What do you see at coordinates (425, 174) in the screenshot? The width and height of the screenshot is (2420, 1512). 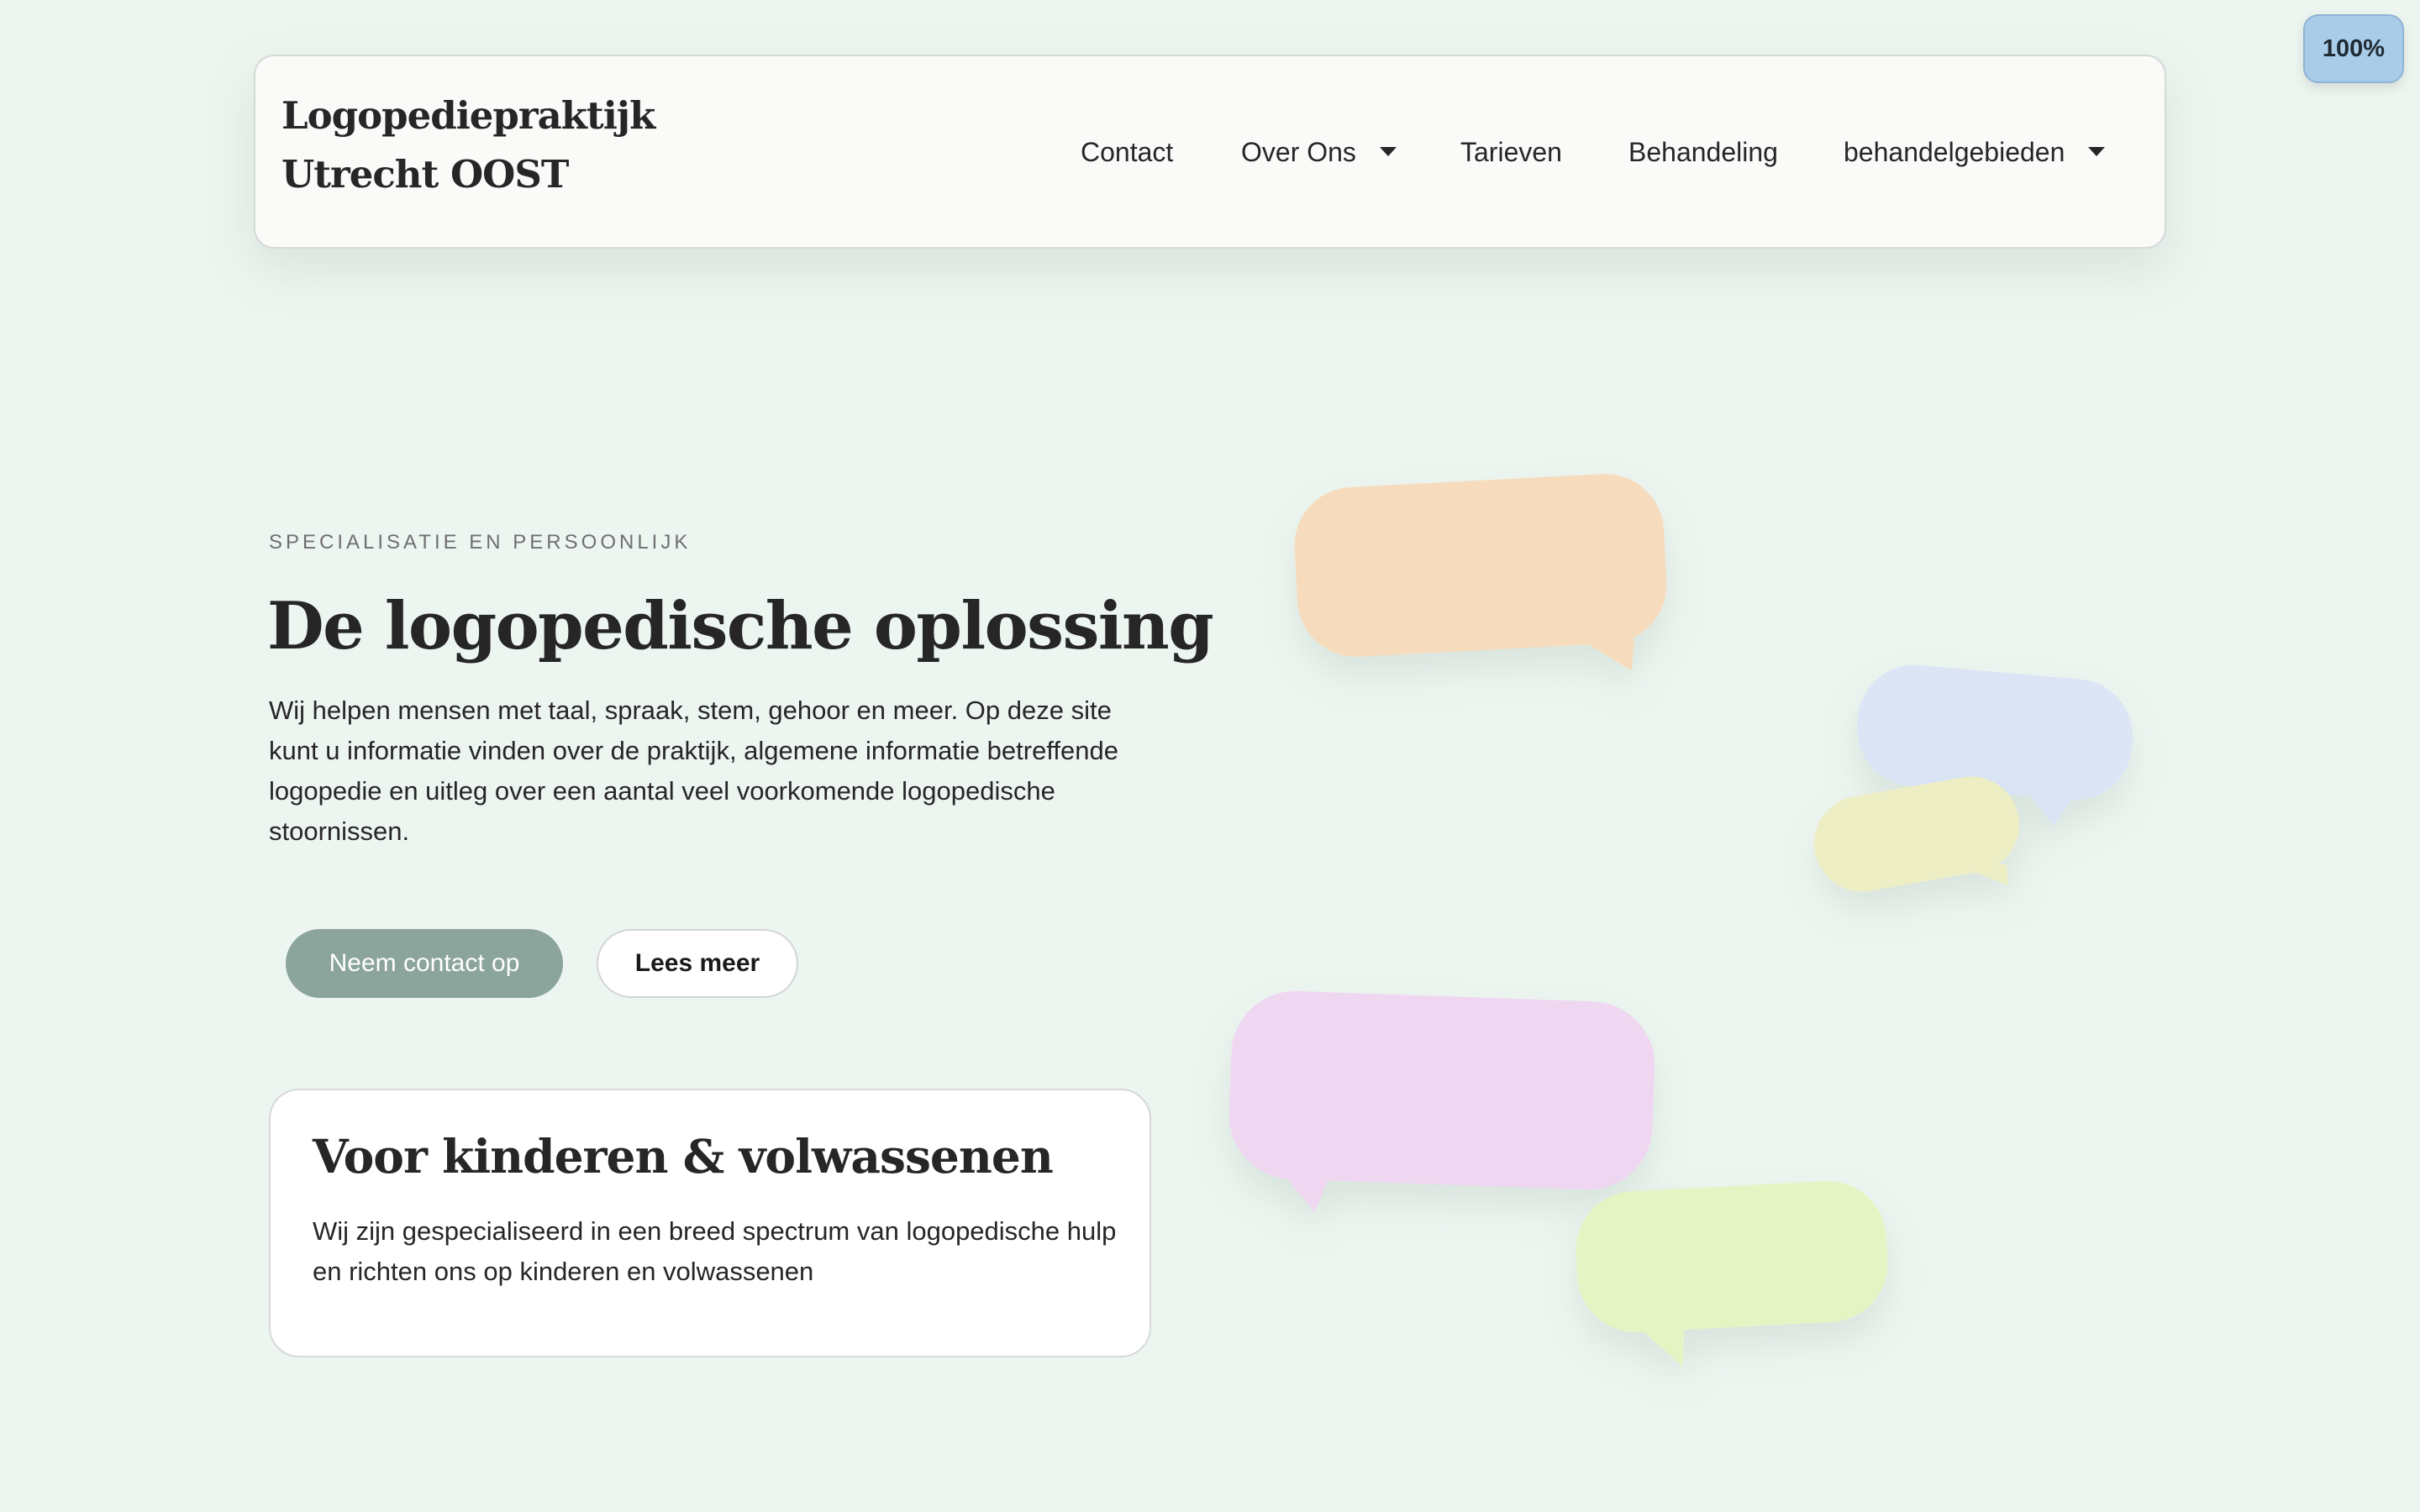 I see `brand-line-2: Utrecht OOST` at bounding box center [425, 174].